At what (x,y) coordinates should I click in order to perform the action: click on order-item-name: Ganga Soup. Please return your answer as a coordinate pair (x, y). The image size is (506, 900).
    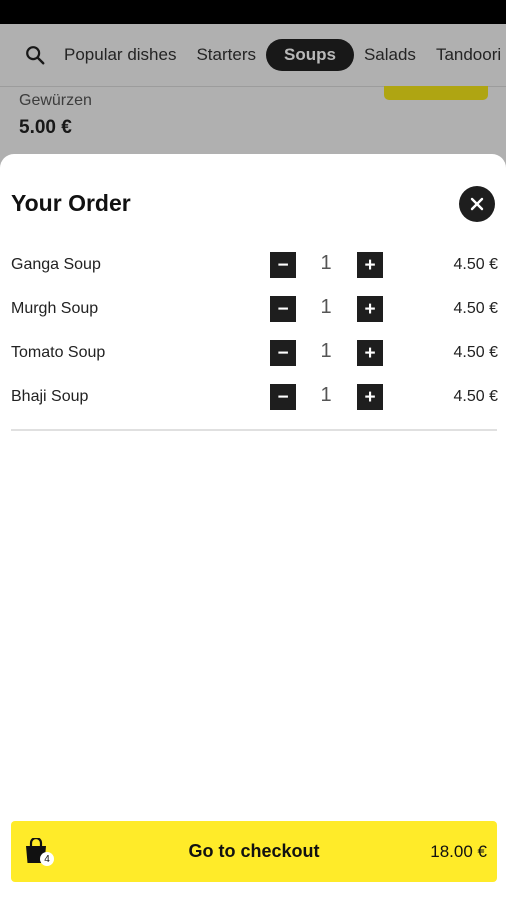
    Looking at the image, I should click on (56, 264).